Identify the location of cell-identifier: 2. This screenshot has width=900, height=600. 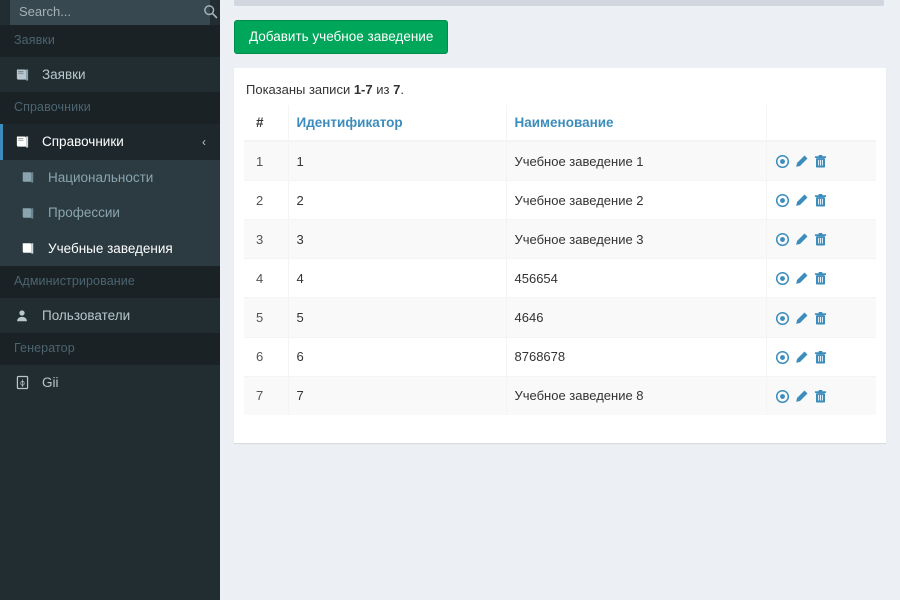
(397, 200).